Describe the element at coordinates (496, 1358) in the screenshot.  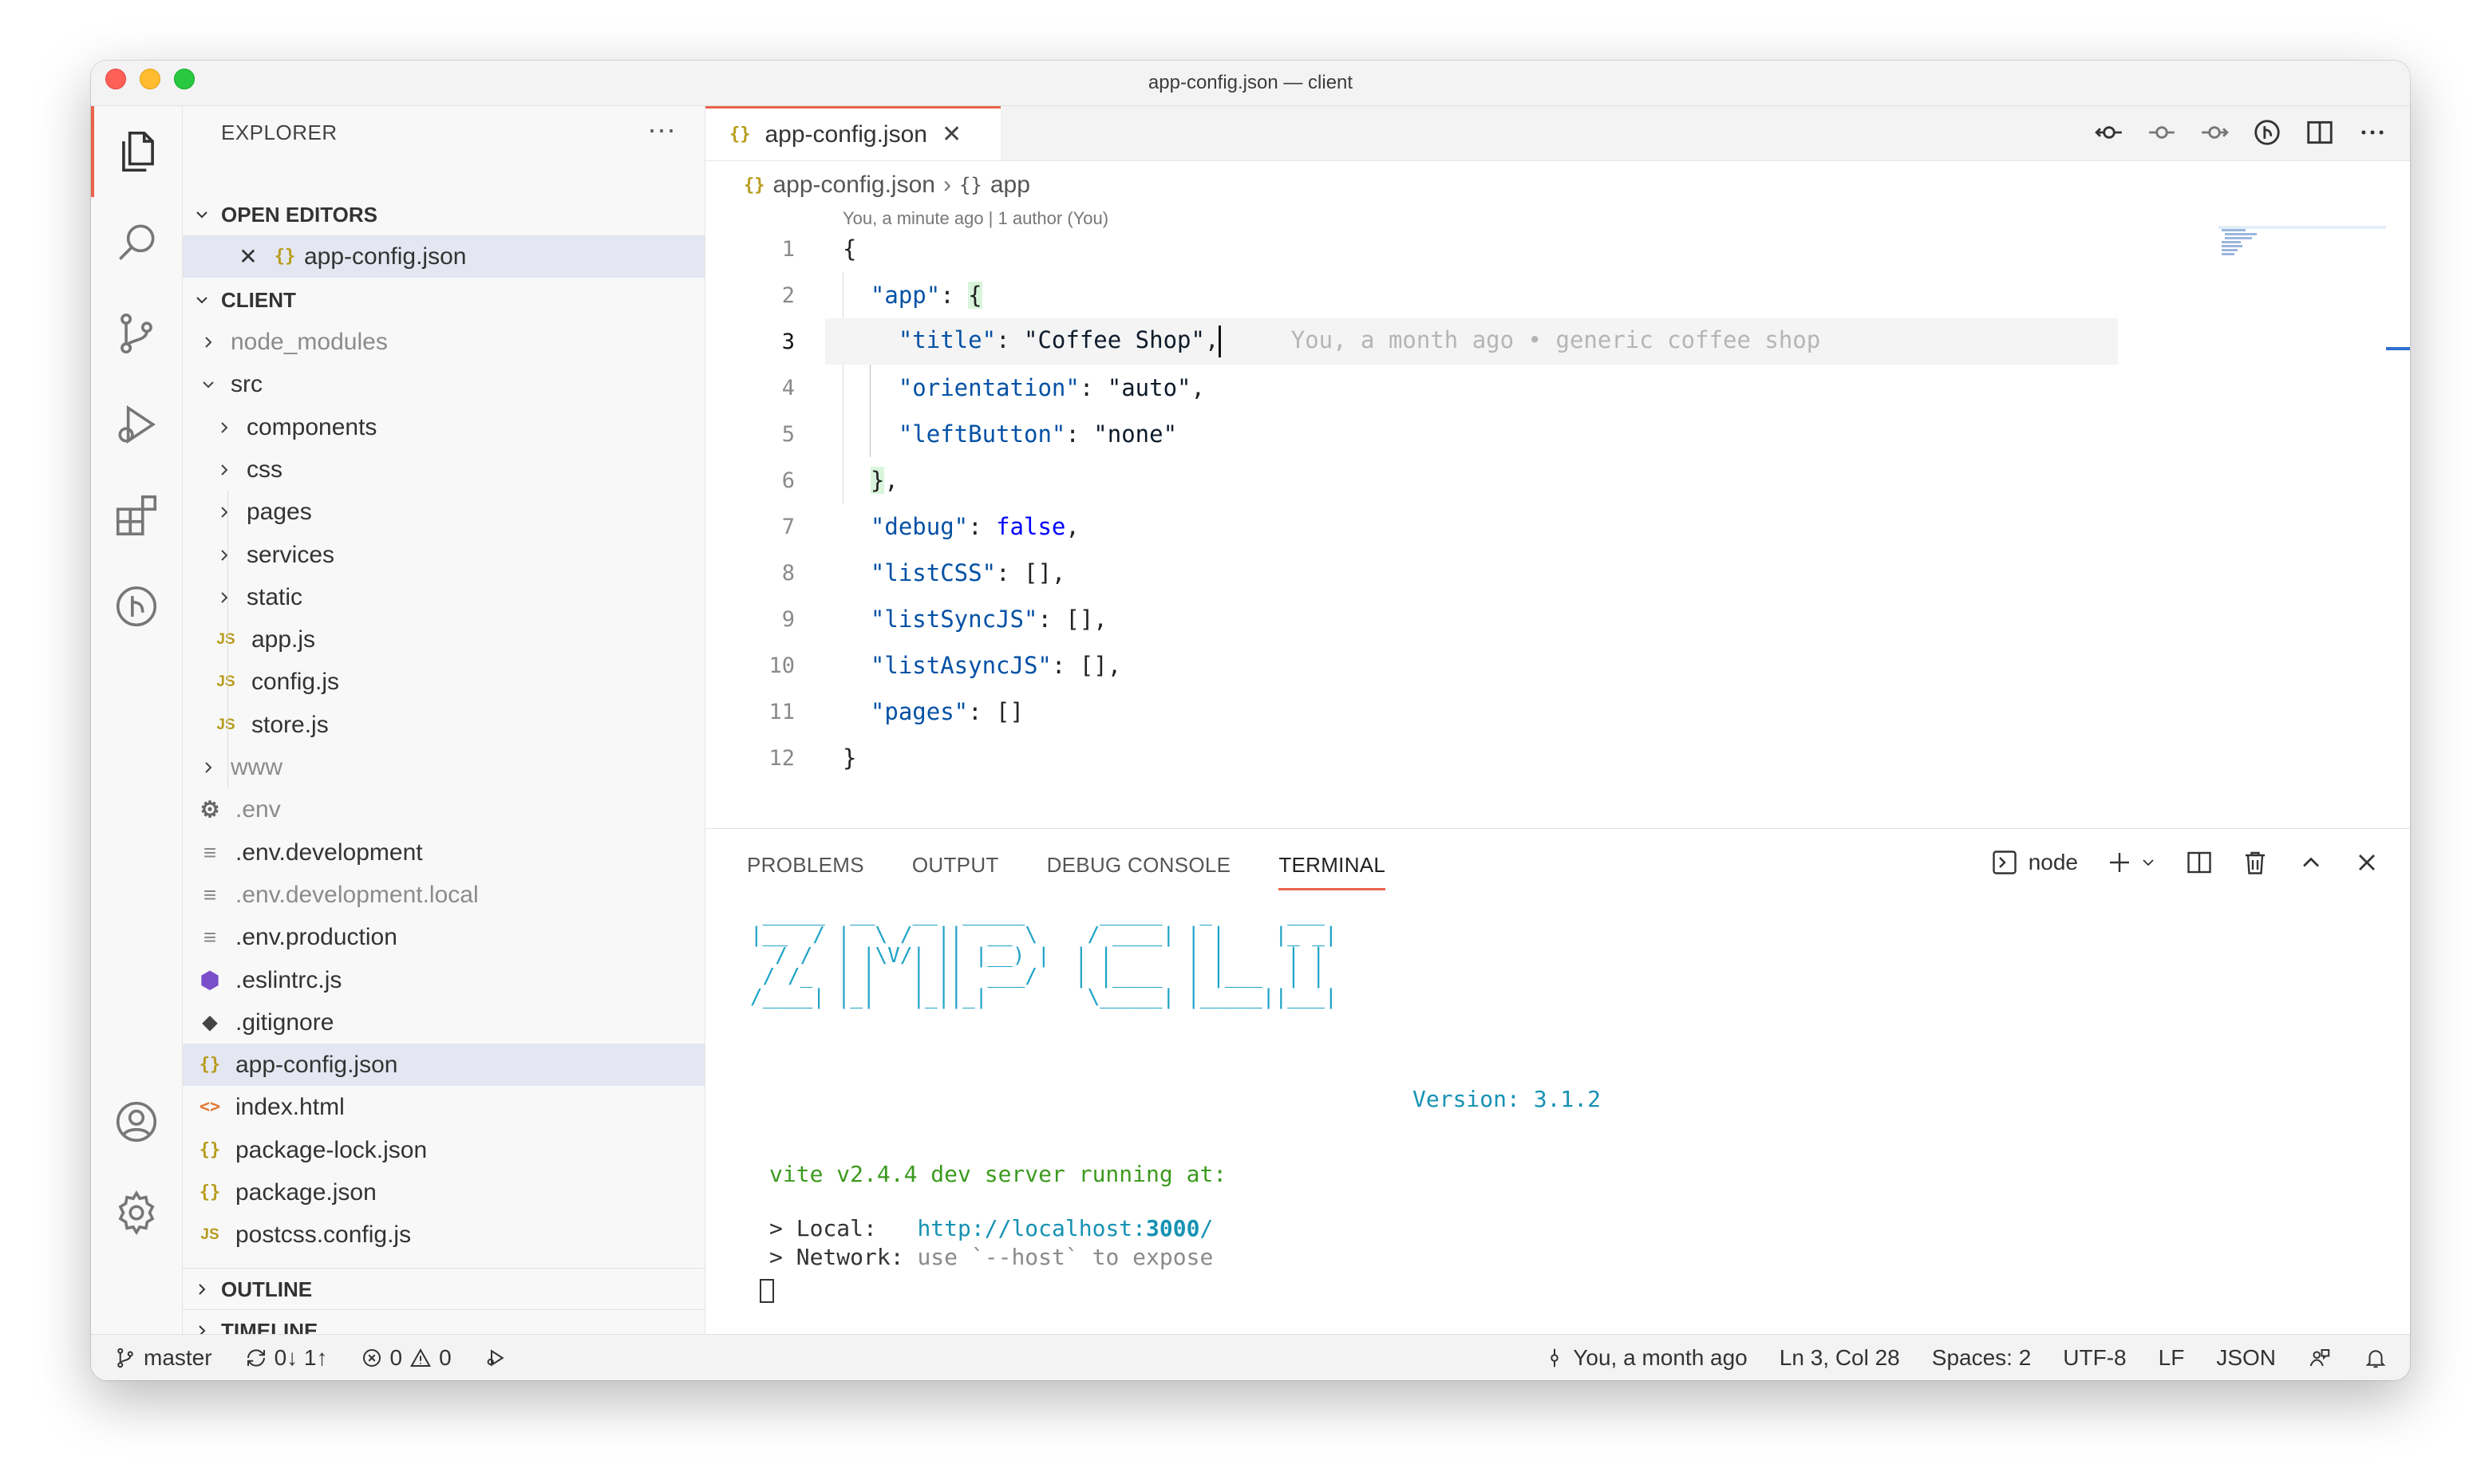
I see `launch-status` at that location.